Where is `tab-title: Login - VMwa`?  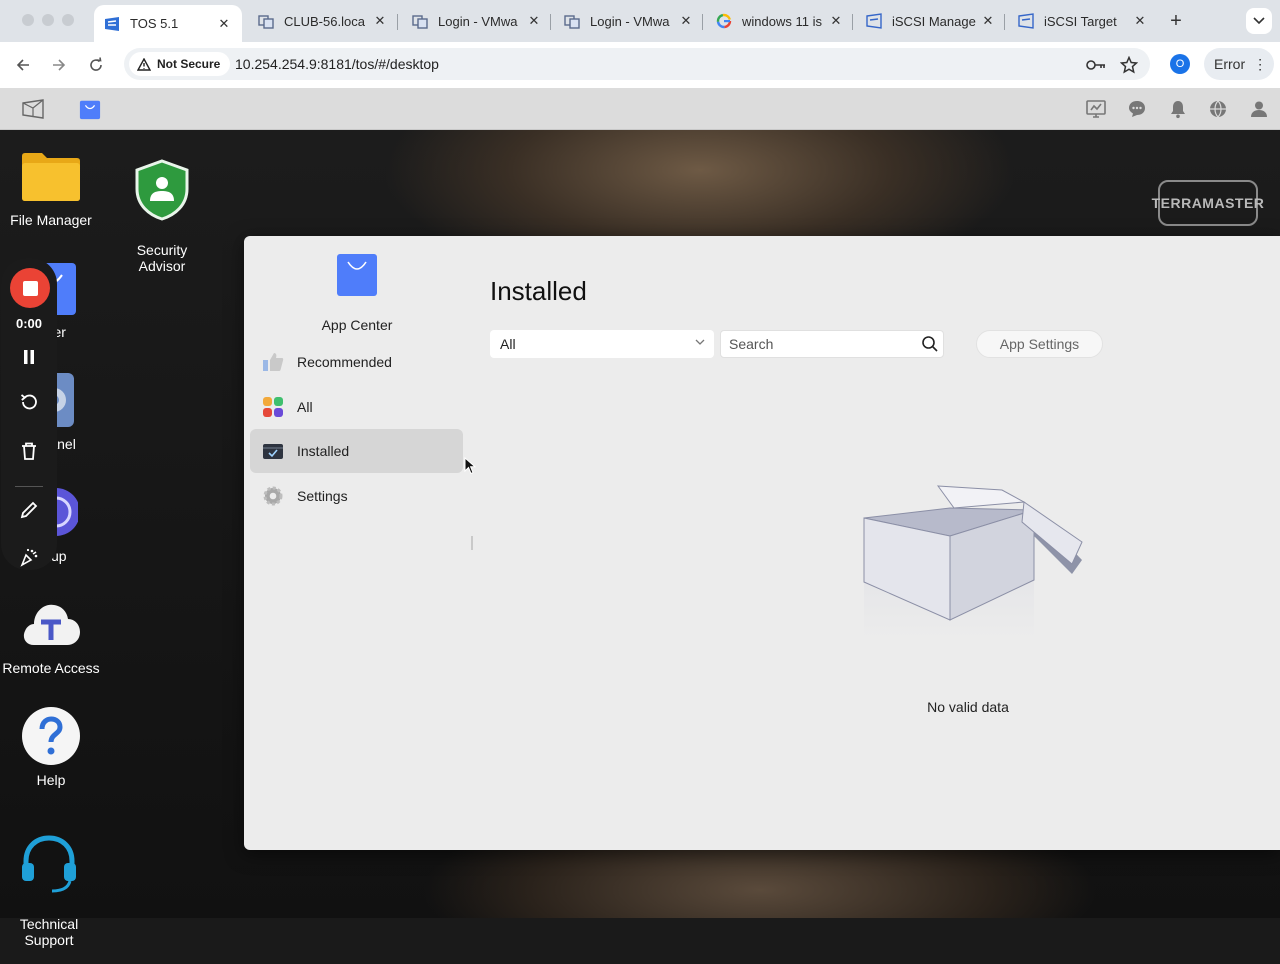
tab-title: Login - VMwa is located at coordinates (630, 21).